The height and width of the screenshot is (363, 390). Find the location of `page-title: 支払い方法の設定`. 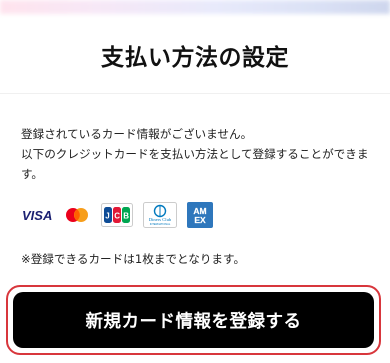

page-title: 支払い方法の設定 is located at coordinates (195, 58).